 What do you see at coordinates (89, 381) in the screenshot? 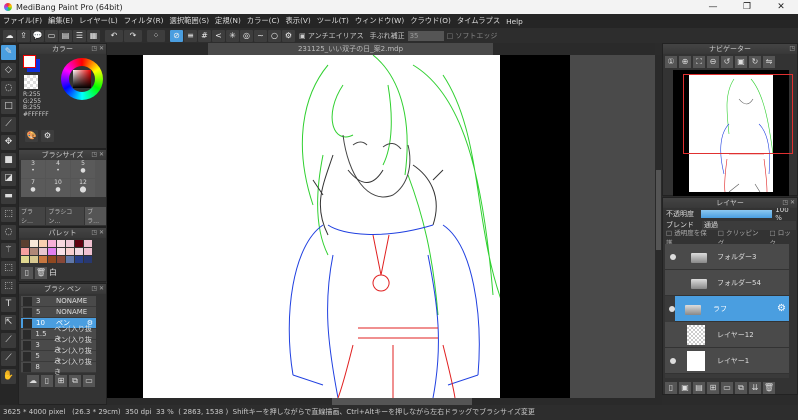
I see `folder-icon: ▭` at bounding box center [89, 381].